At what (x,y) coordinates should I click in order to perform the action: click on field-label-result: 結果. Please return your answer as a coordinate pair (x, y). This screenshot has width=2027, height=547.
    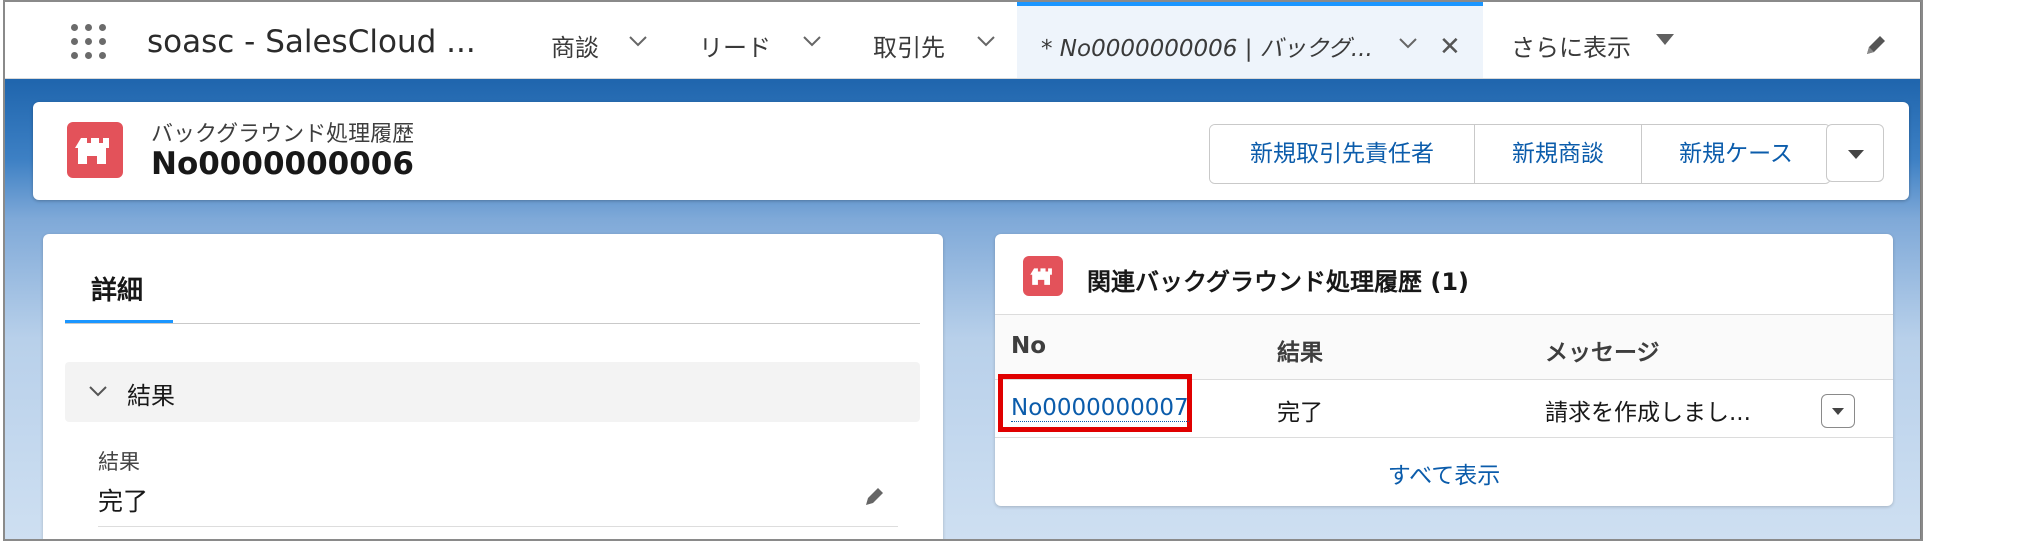
    Looking at the image, I should click on (119, 462).